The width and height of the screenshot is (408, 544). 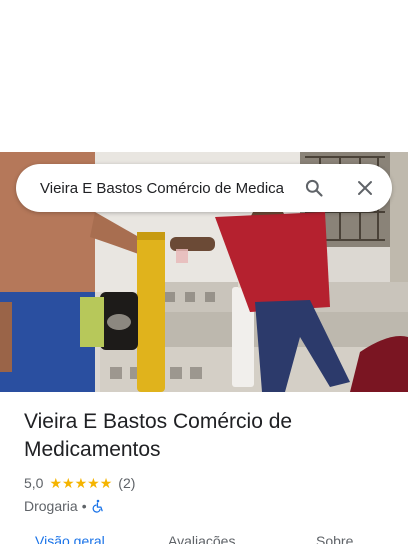 I want to click on star-rating: ★ ★ ★ ★ ★, so click(x=80, y=483).